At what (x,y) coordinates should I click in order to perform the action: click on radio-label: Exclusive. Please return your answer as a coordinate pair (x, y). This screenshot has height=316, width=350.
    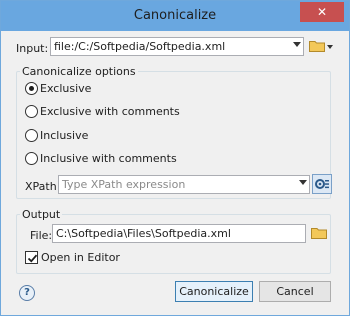
    Looking at the image, I should click on (66, 88).